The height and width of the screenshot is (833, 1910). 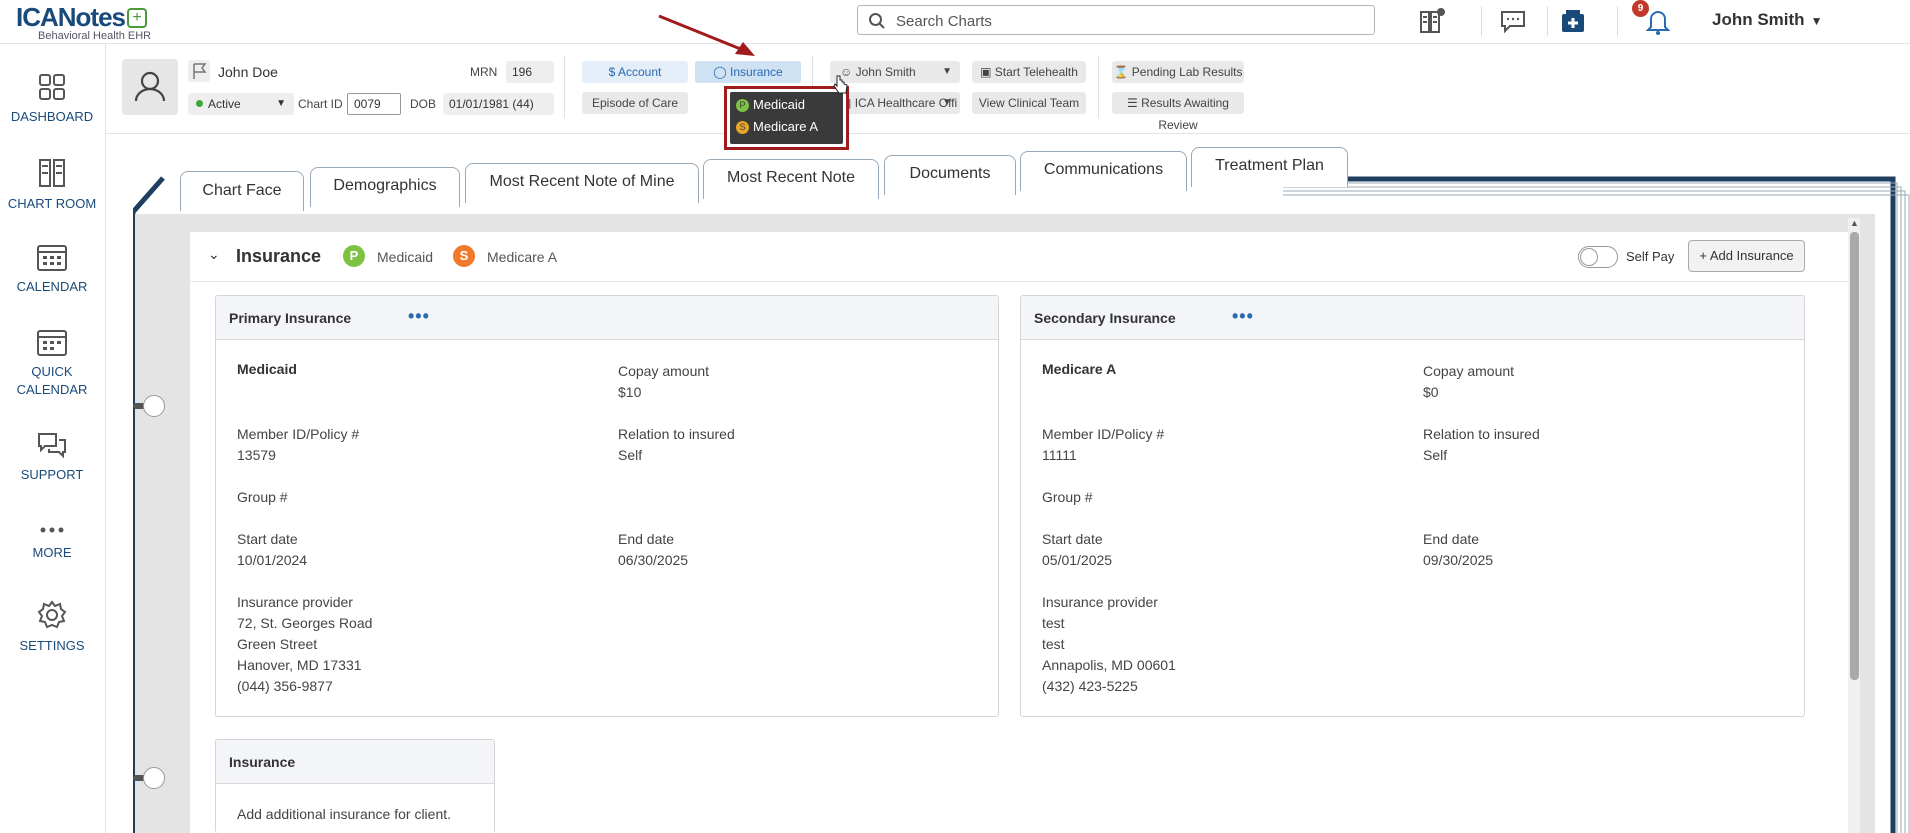 I want to click on self-pay-label: Self Pay, so click(x=1650, y=256).